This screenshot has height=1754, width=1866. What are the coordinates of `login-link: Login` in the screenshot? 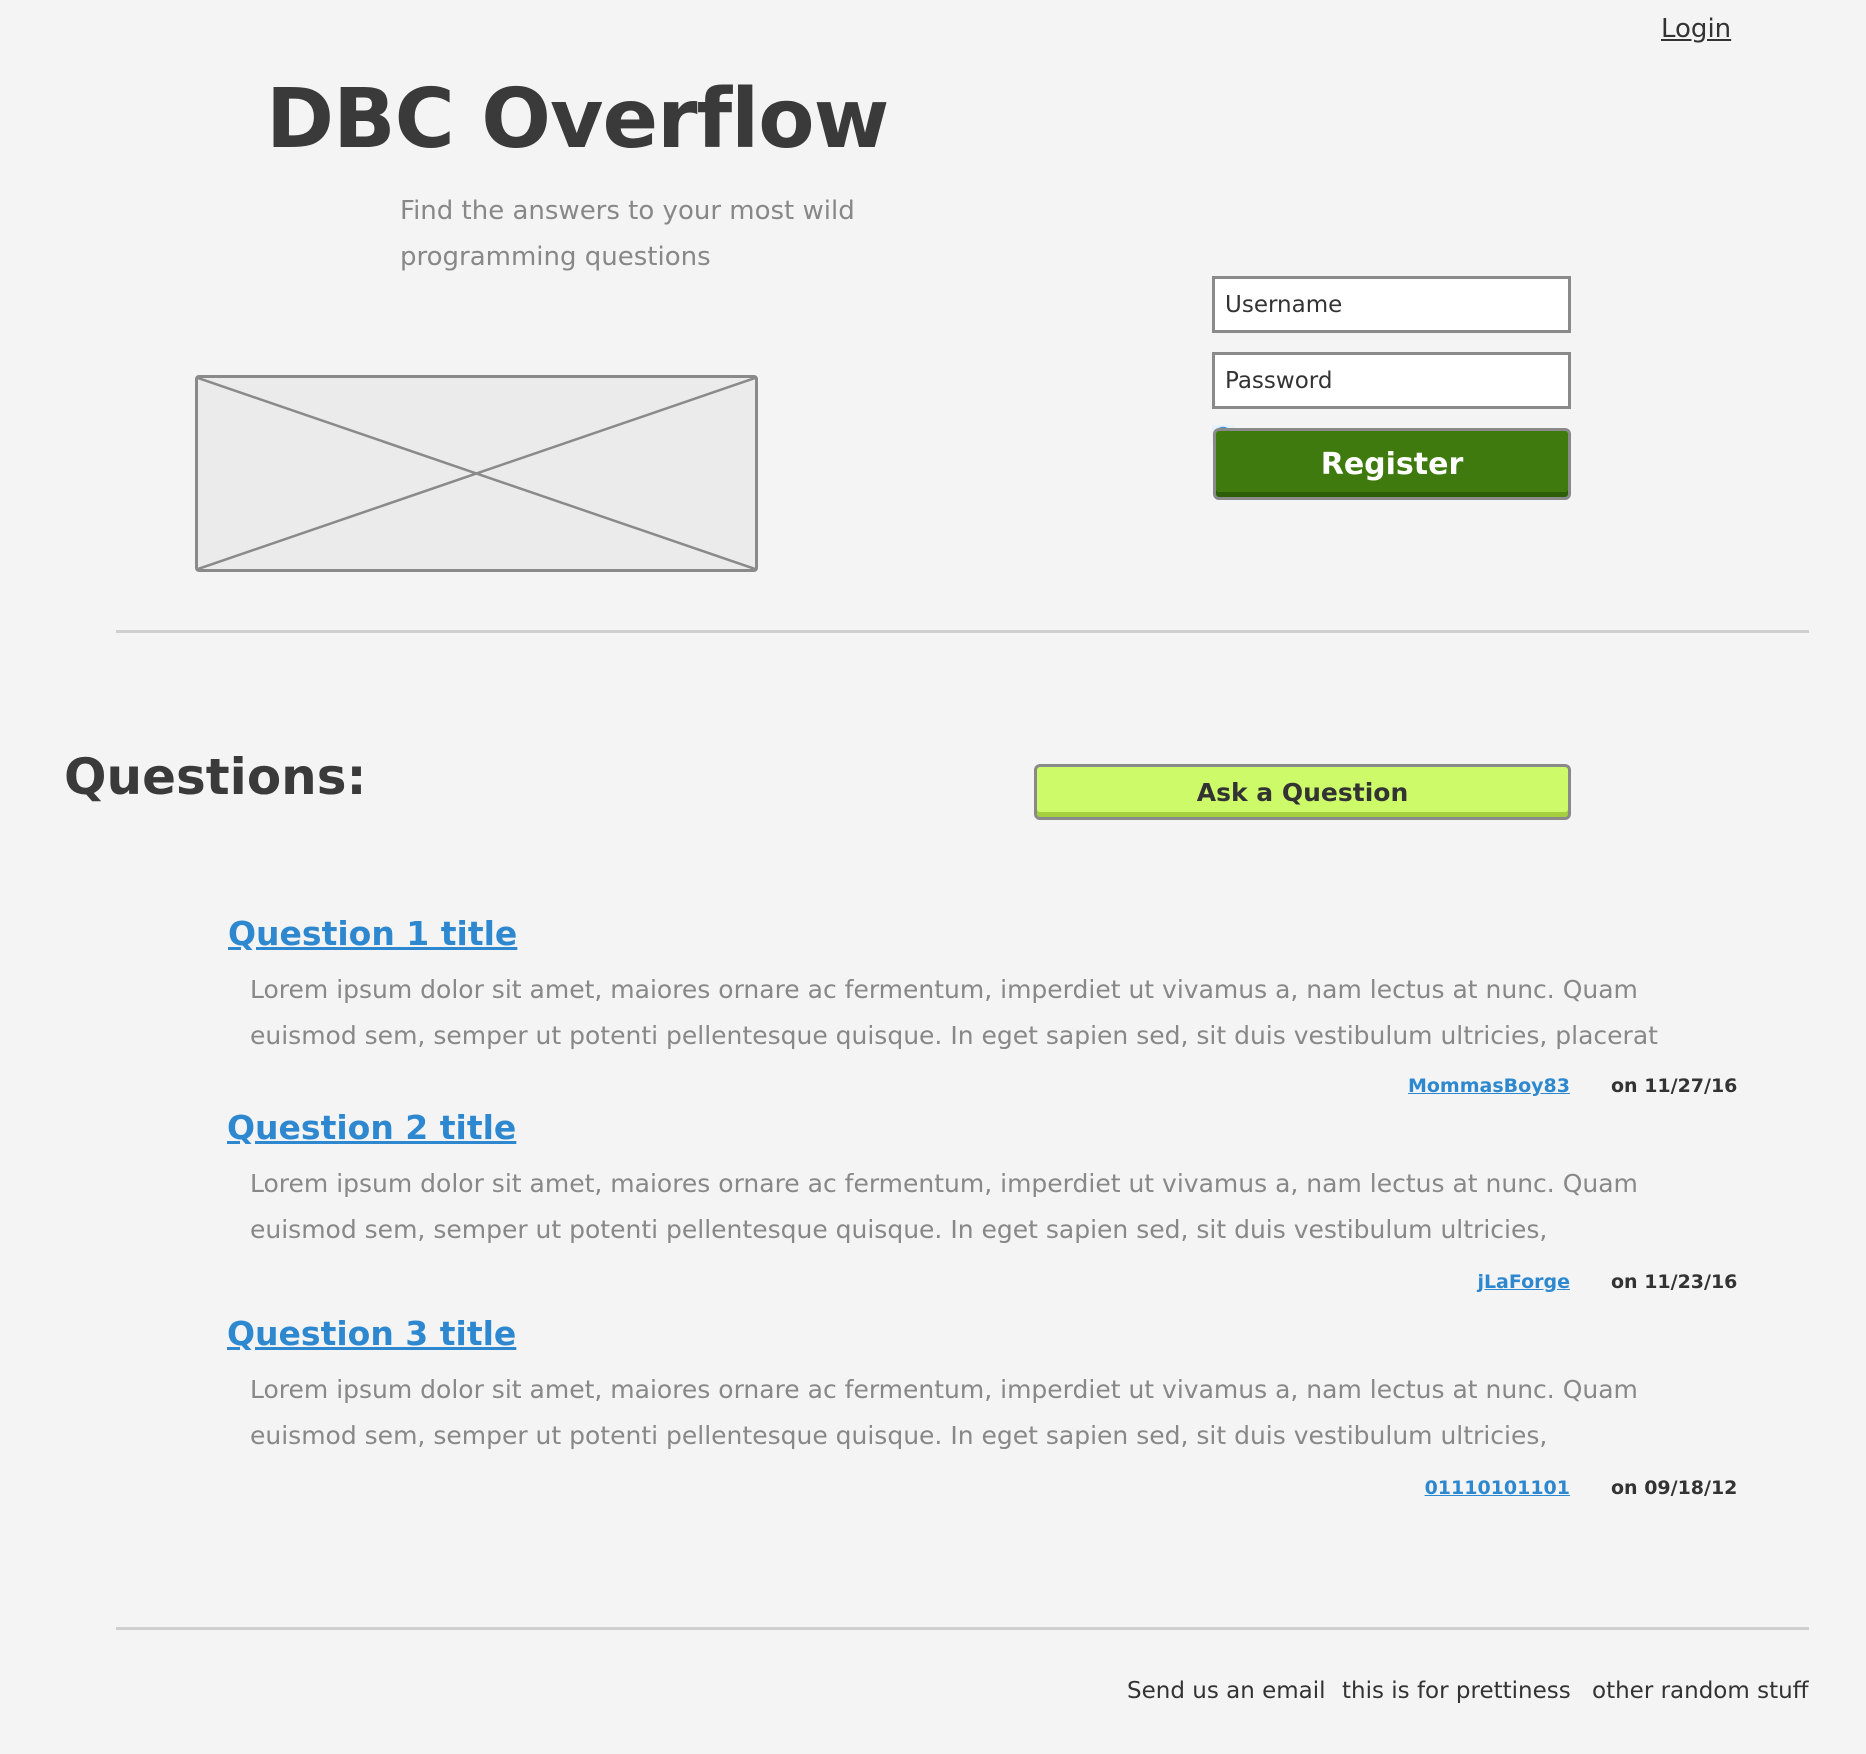 It's located at (1696, 29).